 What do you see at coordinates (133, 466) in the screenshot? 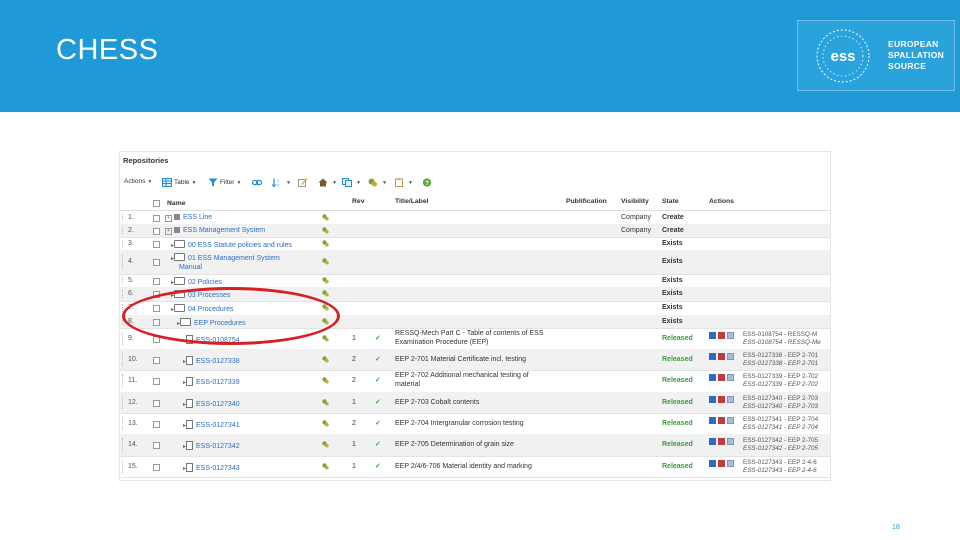
I see `row-number: 15.` at bounding box center [133, 466].